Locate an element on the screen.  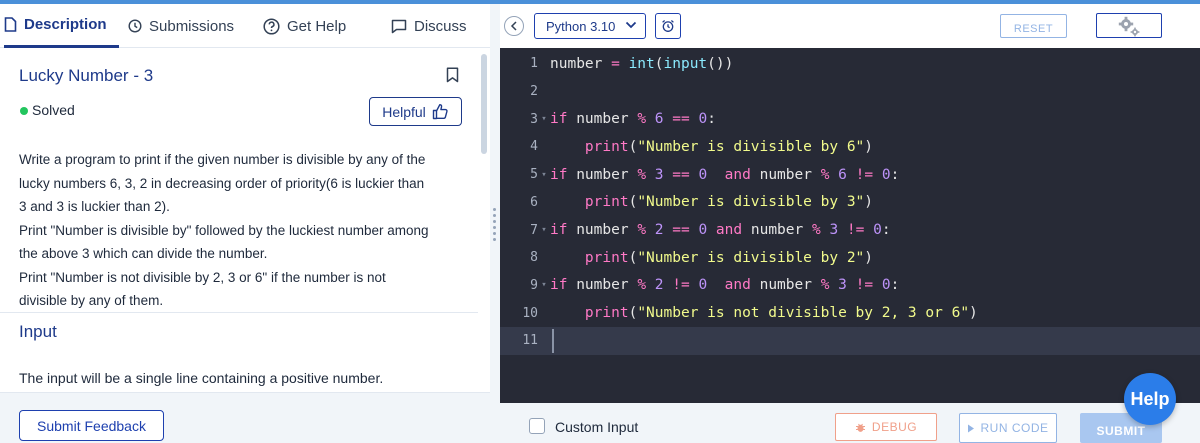
language-select: Python 3.10 is located at coordinates (590, 26).